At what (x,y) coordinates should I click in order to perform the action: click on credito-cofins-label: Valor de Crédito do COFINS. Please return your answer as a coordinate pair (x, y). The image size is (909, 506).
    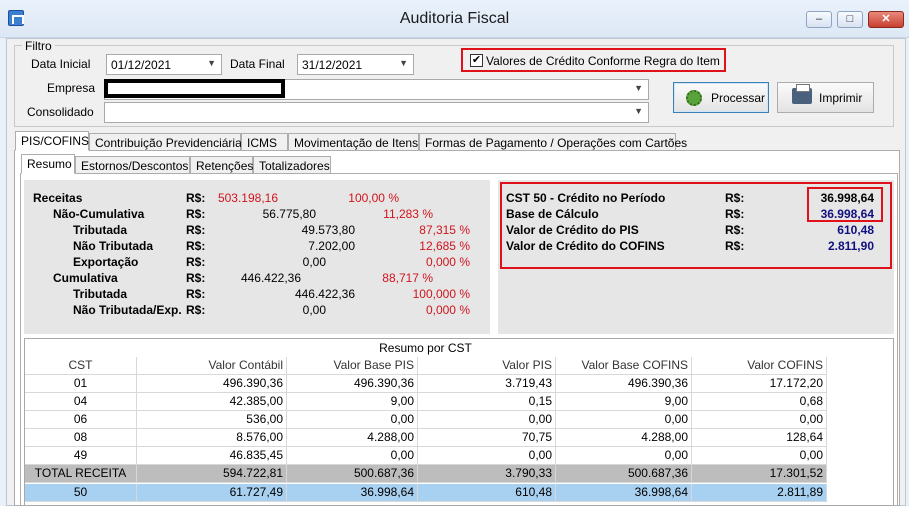
    Looking at the image, I should click on (585, 246).